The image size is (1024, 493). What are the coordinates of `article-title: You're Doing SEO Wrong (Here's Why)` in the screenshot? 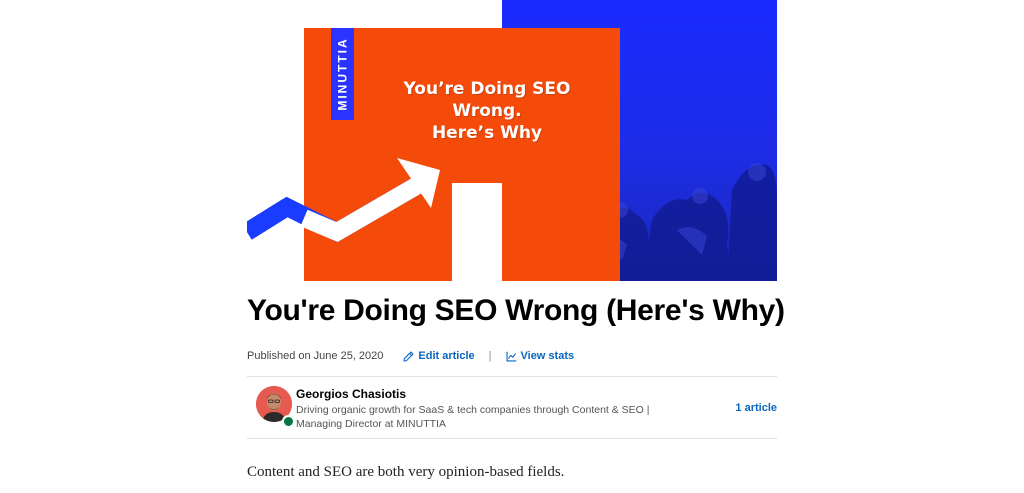 It's located at (516, 310).